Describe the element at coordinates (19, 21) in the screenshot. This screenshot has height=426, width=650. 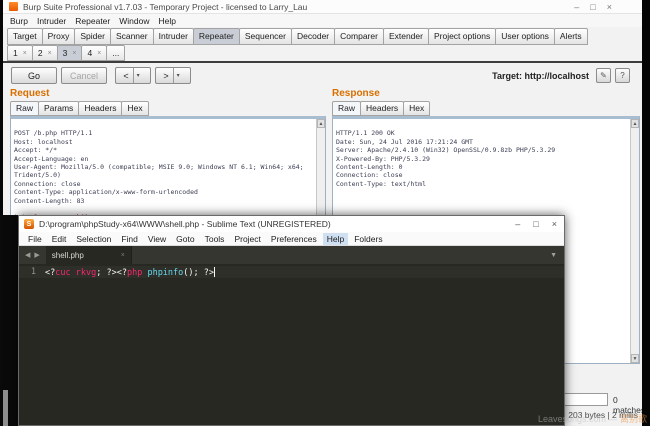
I see `menu-burp: Burp` at that location.